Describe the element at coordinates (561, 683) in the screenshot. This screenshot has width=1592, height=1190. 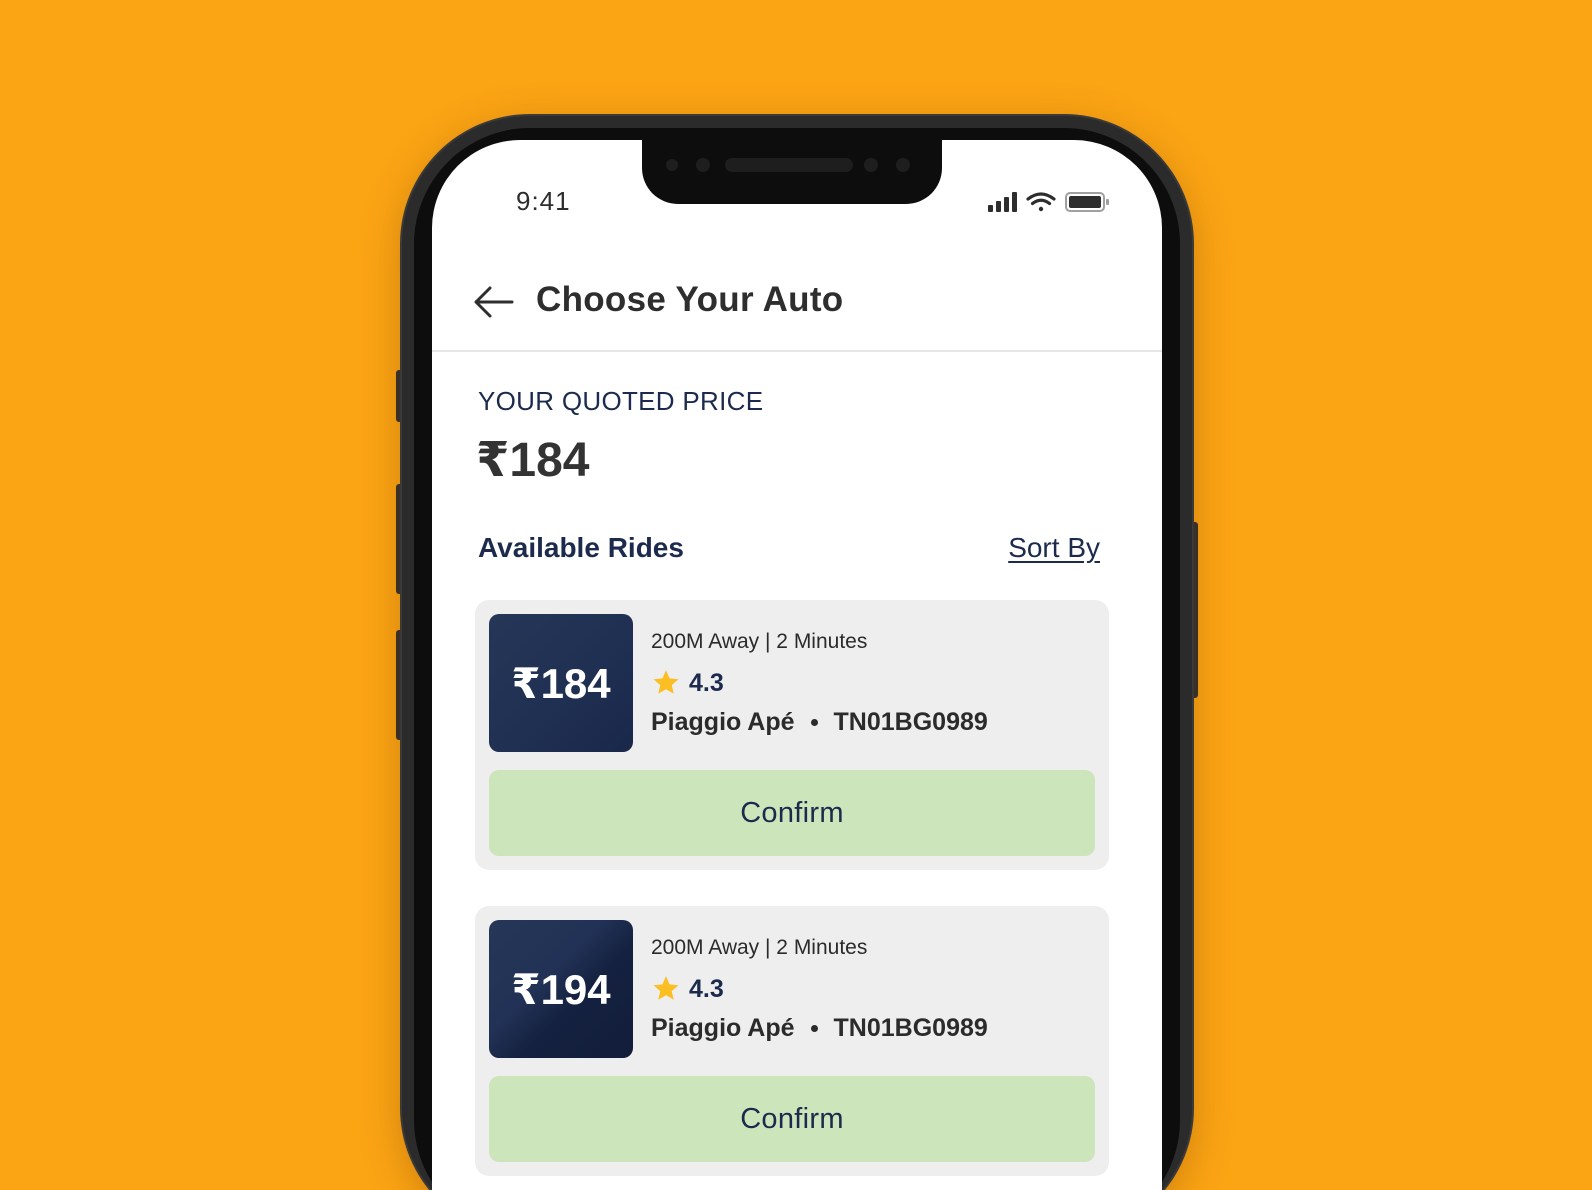
I see `ride-price-tile: ₹184` at that location.